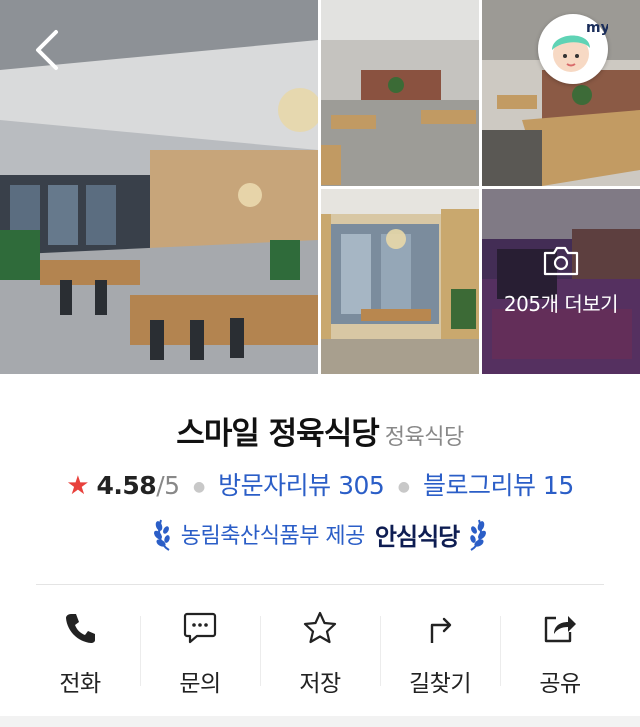 This screenshot has width=640, height=727. Describe the element at coordinates (440, 684) in the screenshot. I see `directions-label: 길찾기` at that location.